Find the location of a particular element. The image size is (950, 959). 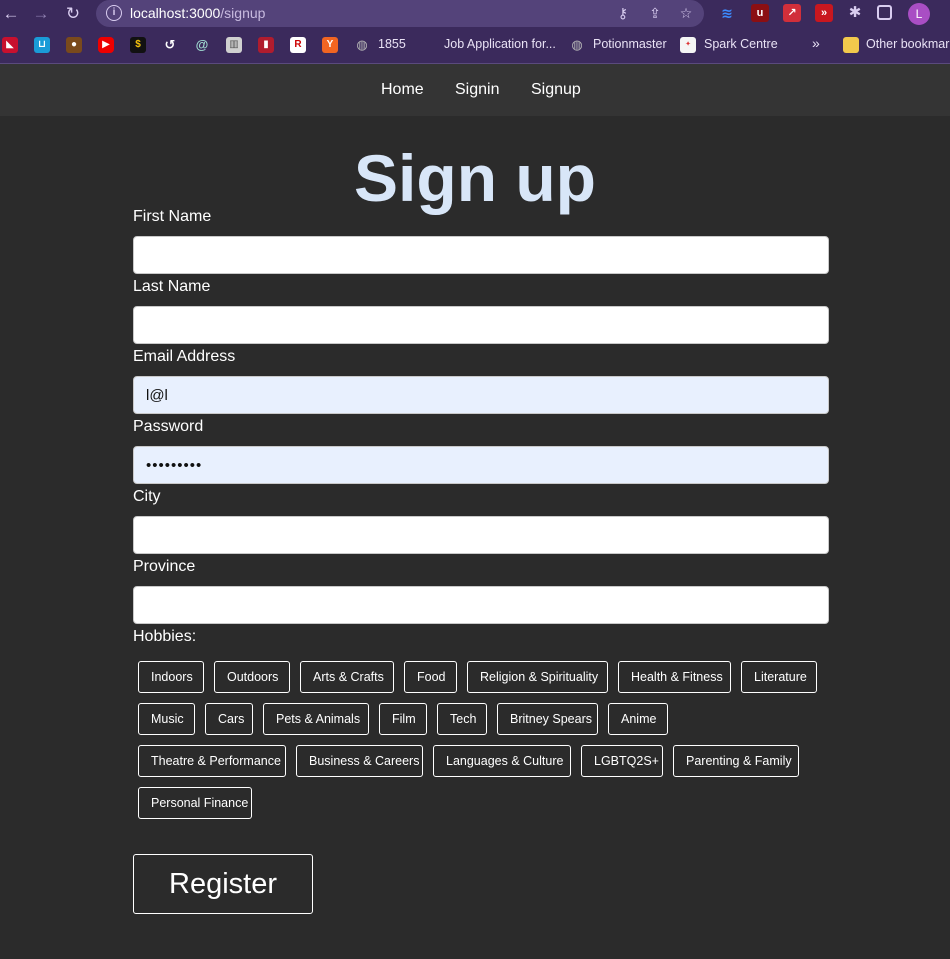

puzzle-extensions-icon: ✱ is located at coordinates (855, 13).